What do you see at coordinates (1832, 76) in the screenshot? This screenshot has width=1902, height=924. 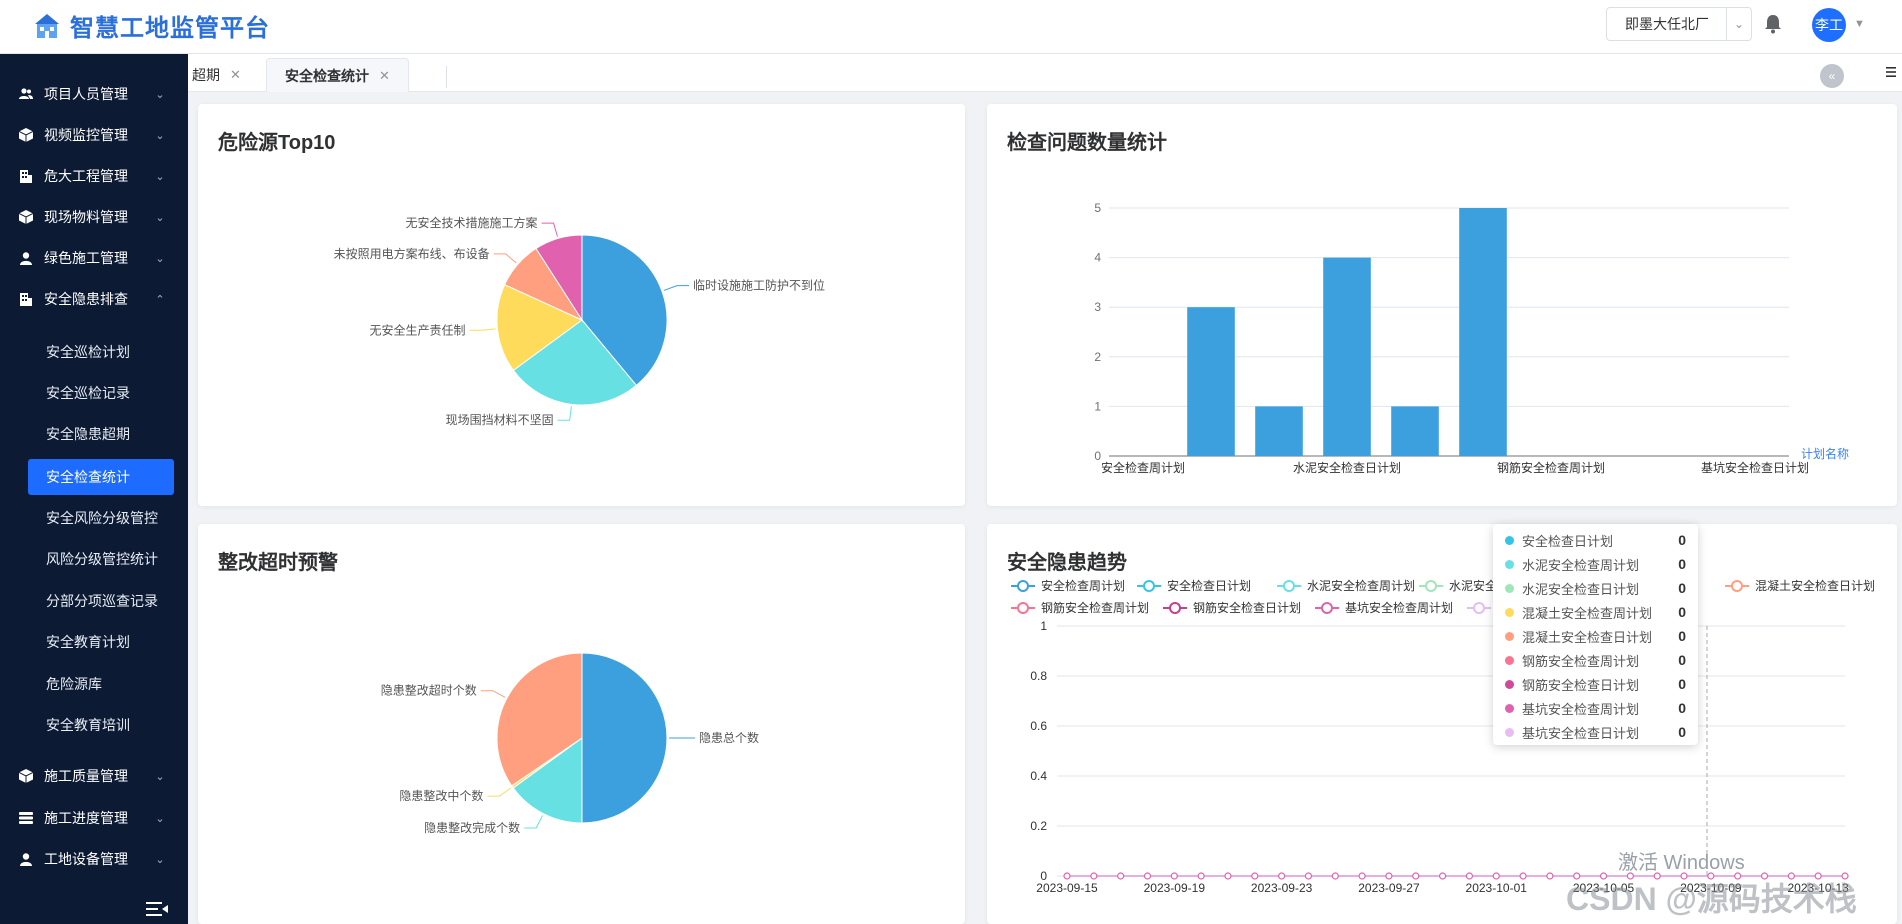 I see `tabs-scroll-left-button: «` at bounding box center [1832, 76].